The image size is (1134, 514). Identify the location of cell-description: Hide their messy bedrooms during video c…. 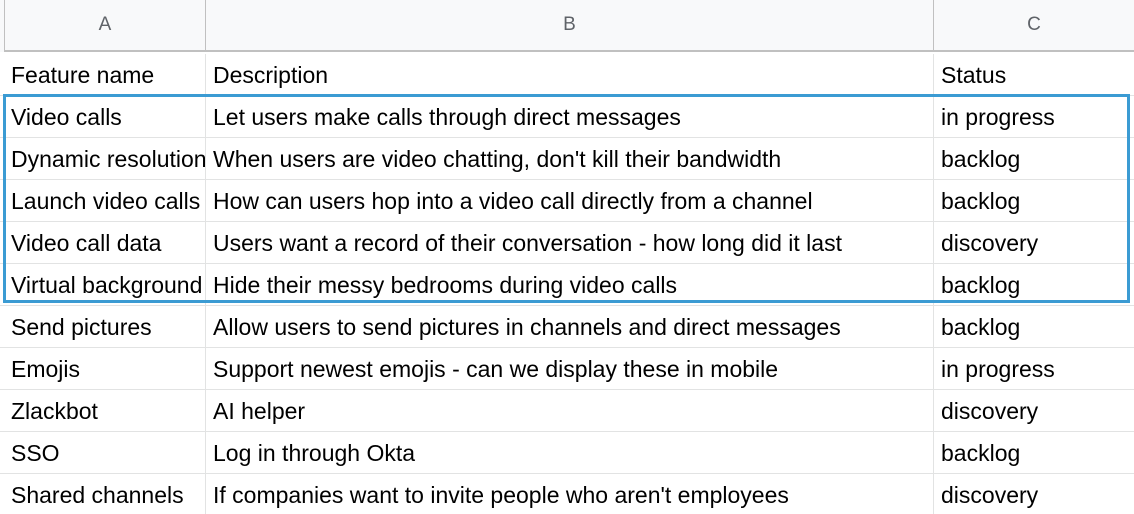
(570, 284).